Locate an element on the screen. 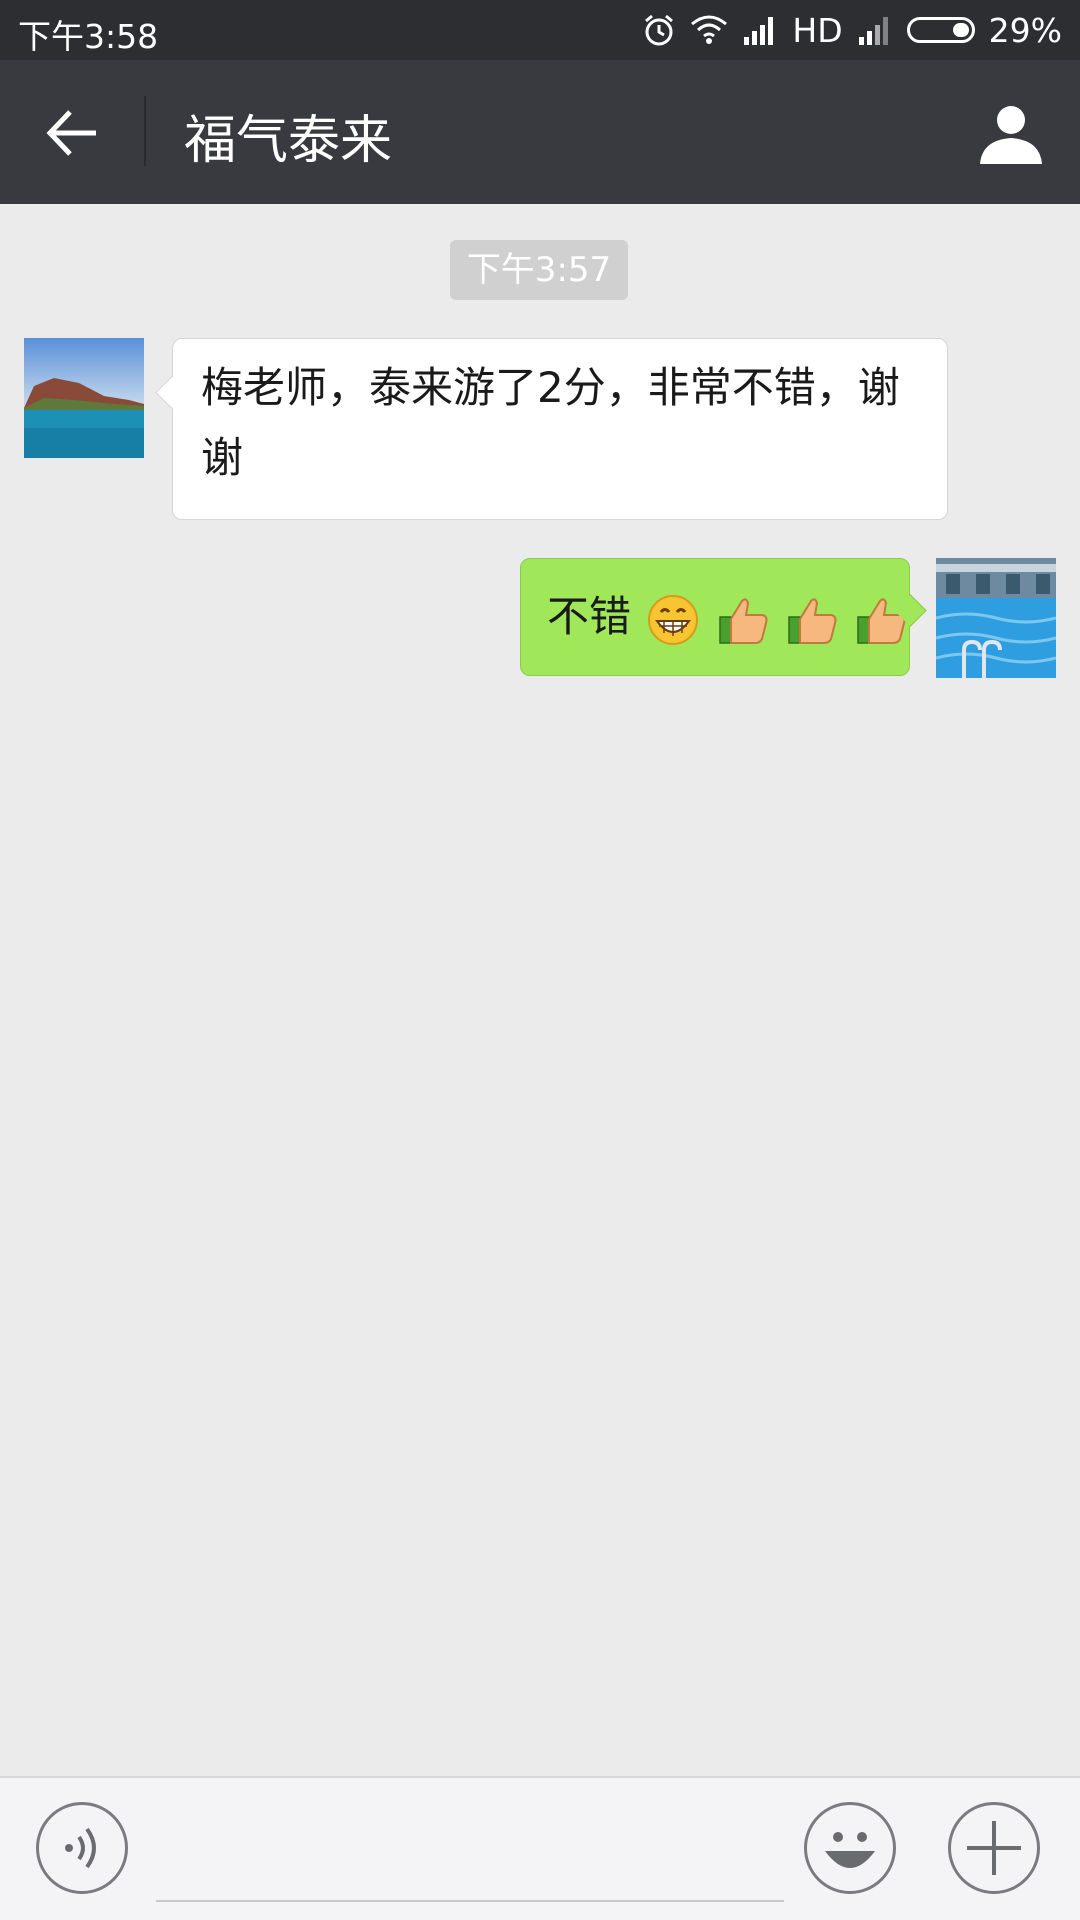 This screenshot has height=1920, width=1080. my-avatar is located at coordinates (996, 618).